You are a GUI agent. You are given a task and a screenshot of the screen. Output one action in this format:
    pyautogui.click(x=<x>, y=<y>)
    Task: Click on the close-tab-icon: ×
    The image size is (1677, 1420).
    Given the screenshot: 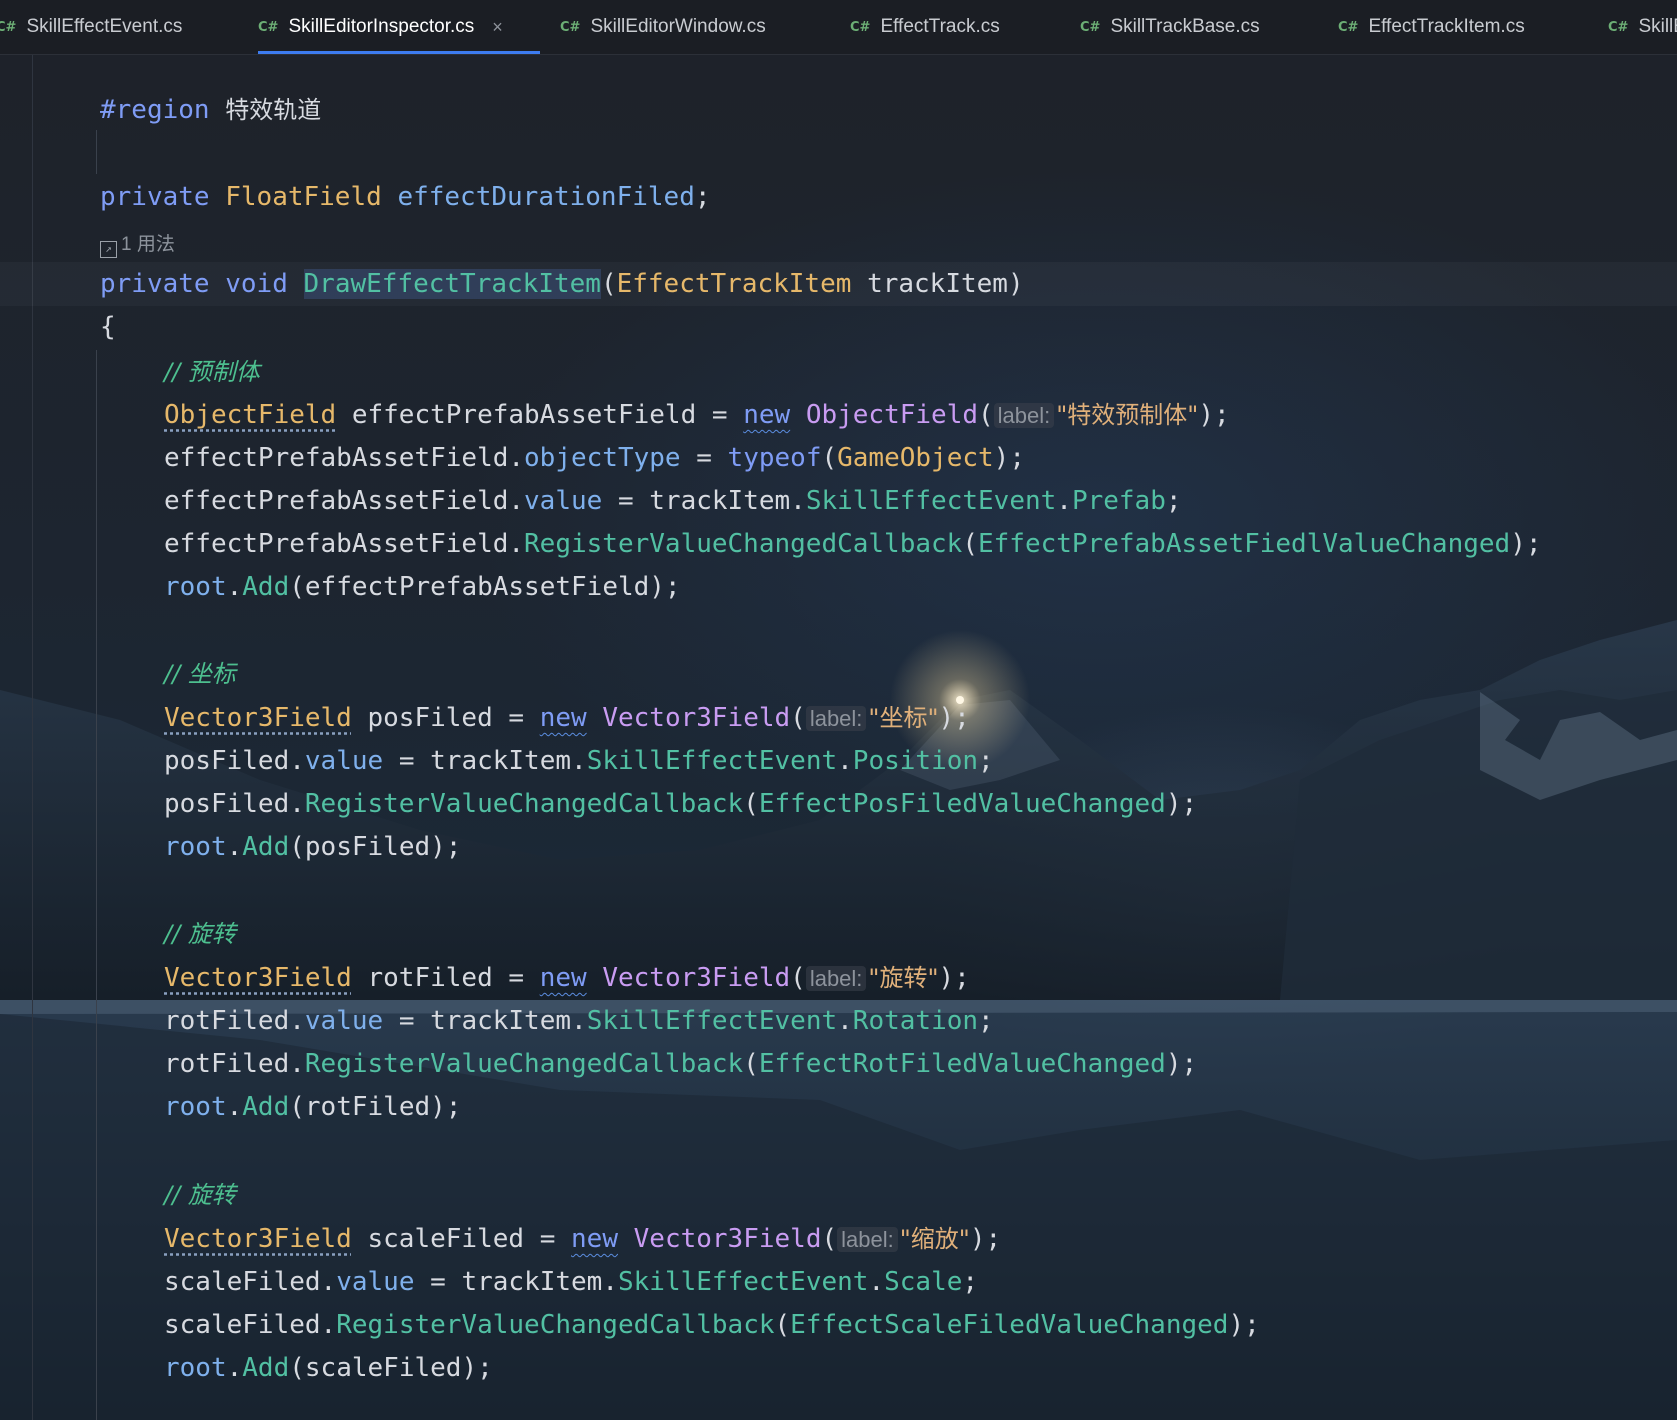 What is the action you would take?
    pyautogui.click(x=497, y=27)
    